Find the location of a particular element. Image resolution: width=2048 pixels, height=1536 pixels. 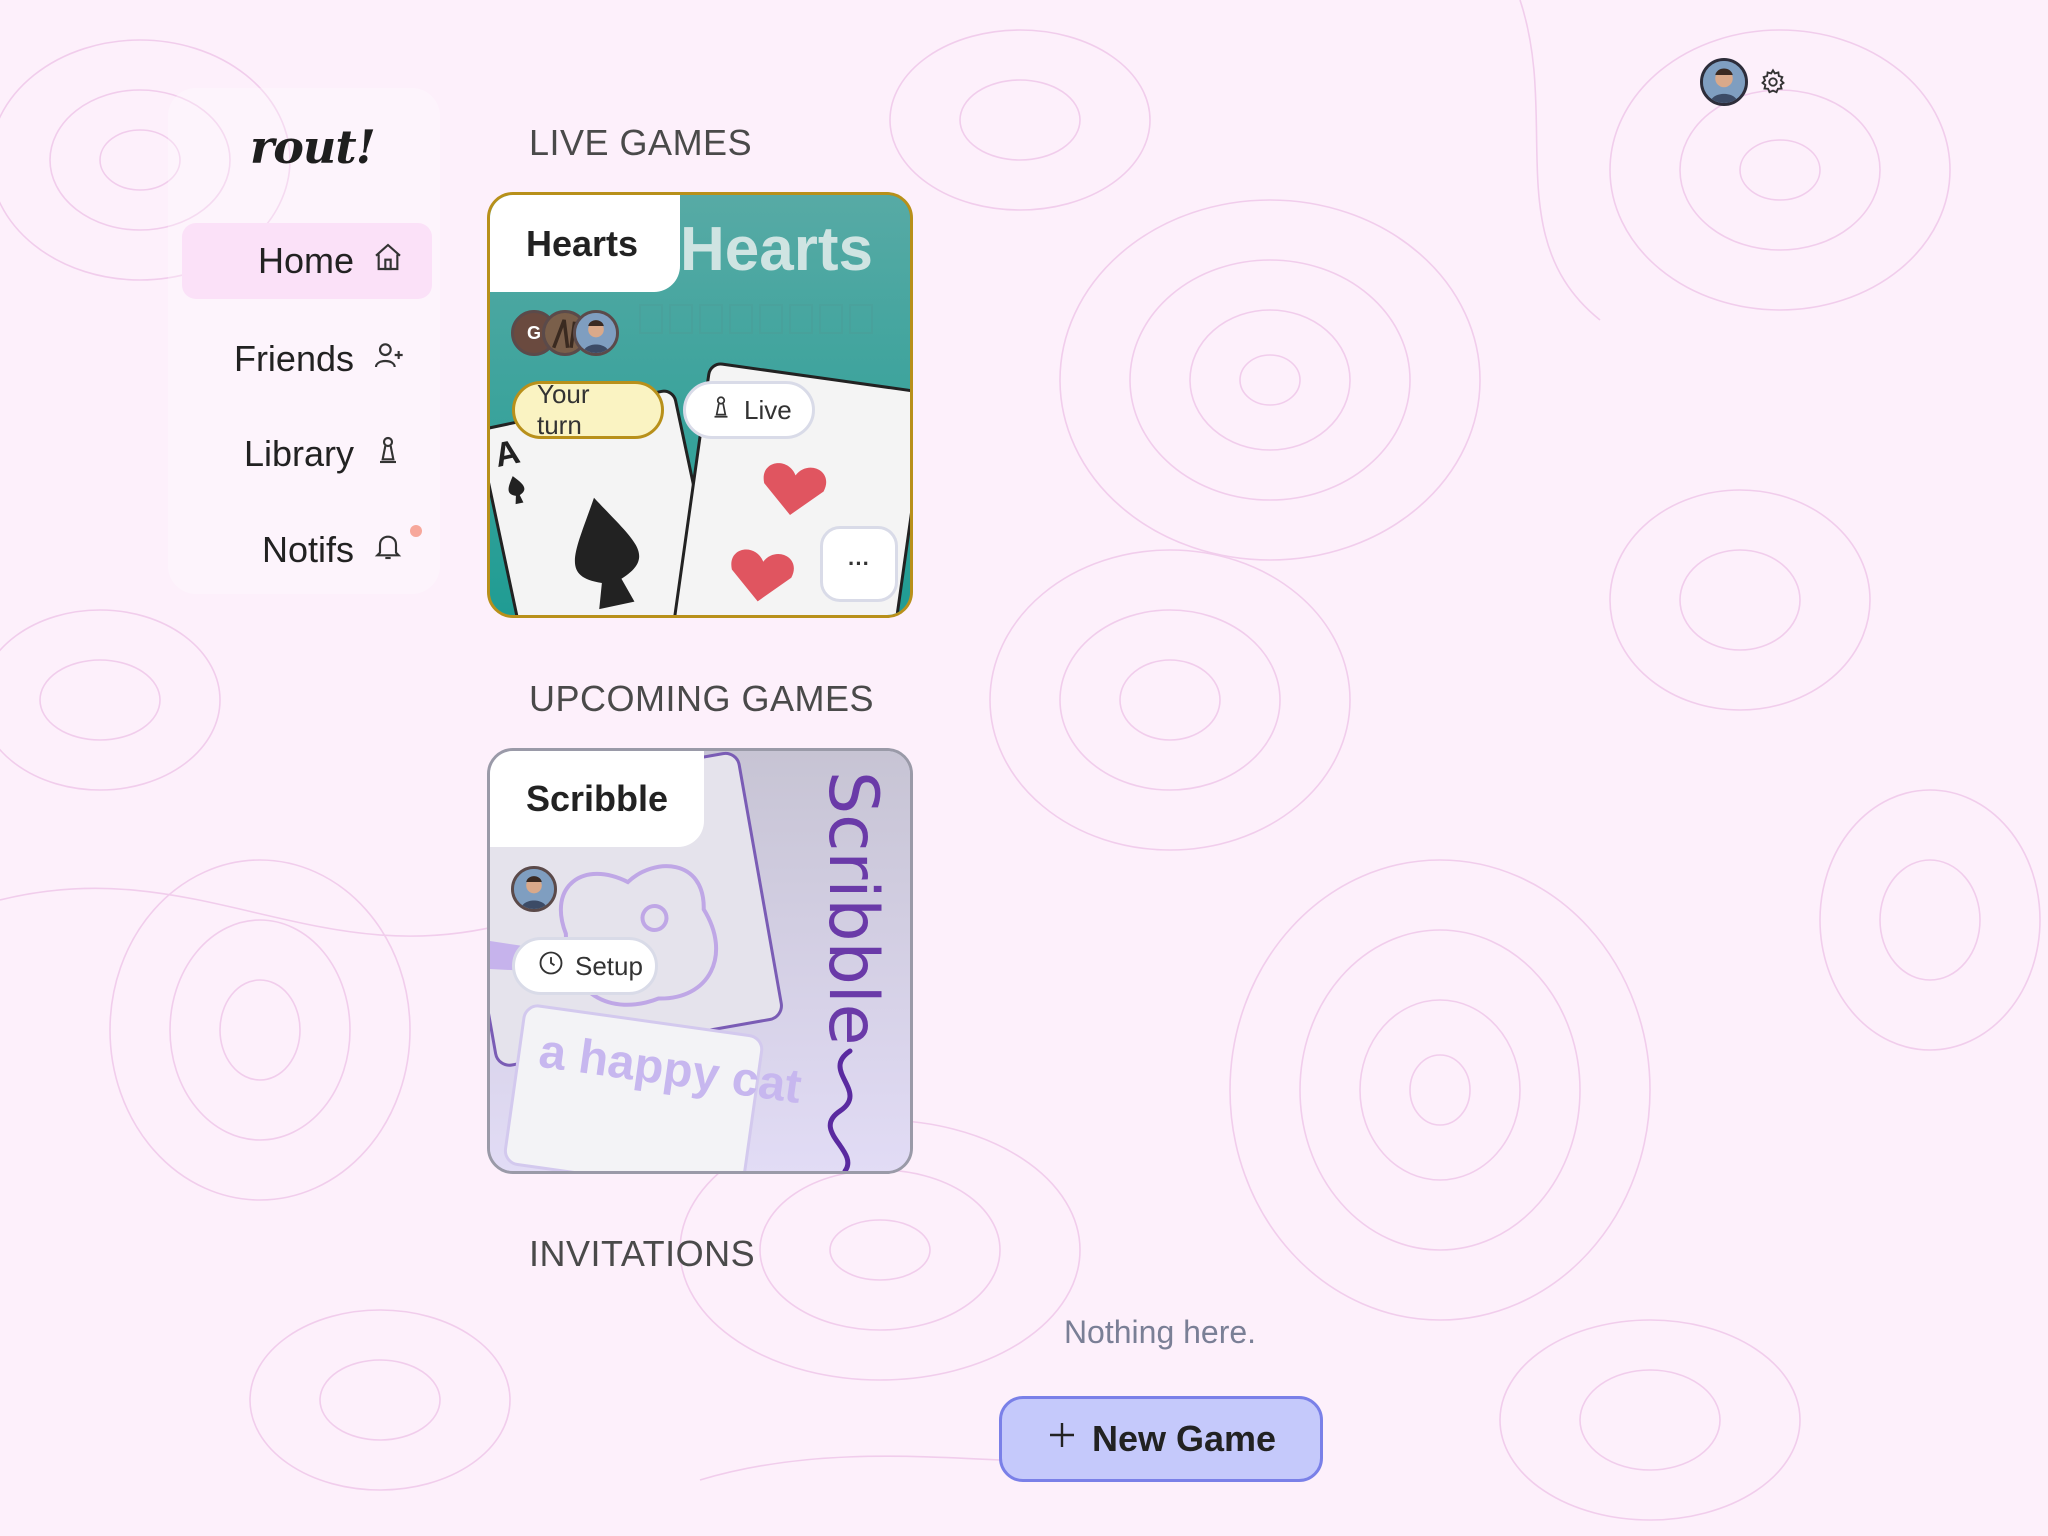

nav-notifs-label: Notifs is located at coordinates (307, 549).